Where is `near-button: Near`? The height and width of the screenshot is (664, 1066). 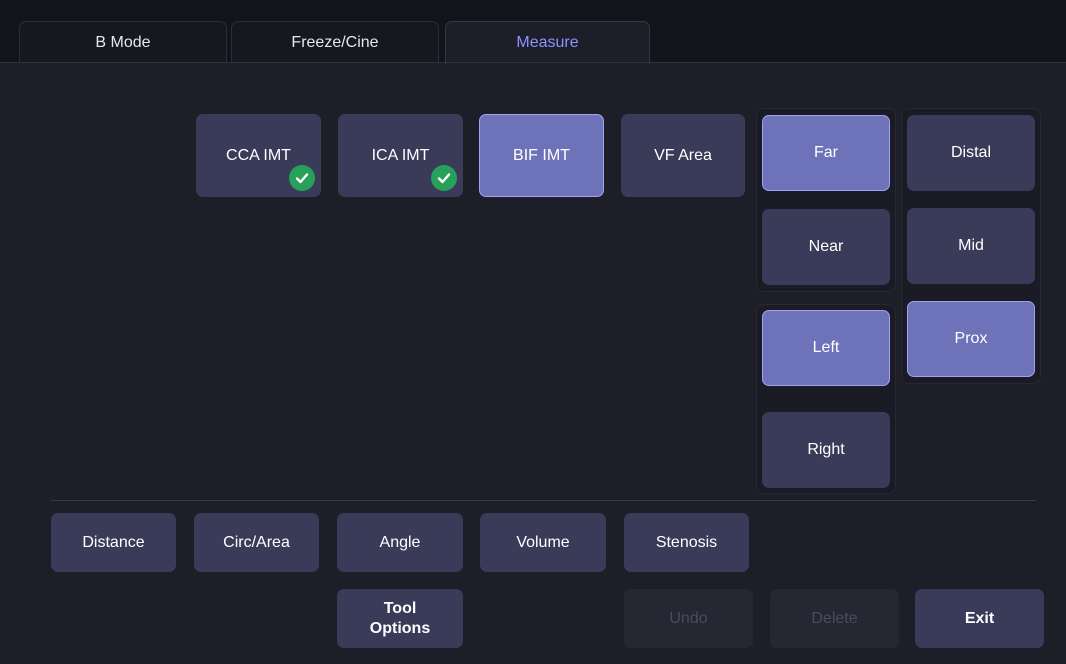 near-button: Near is located at coordinates (826, 247).